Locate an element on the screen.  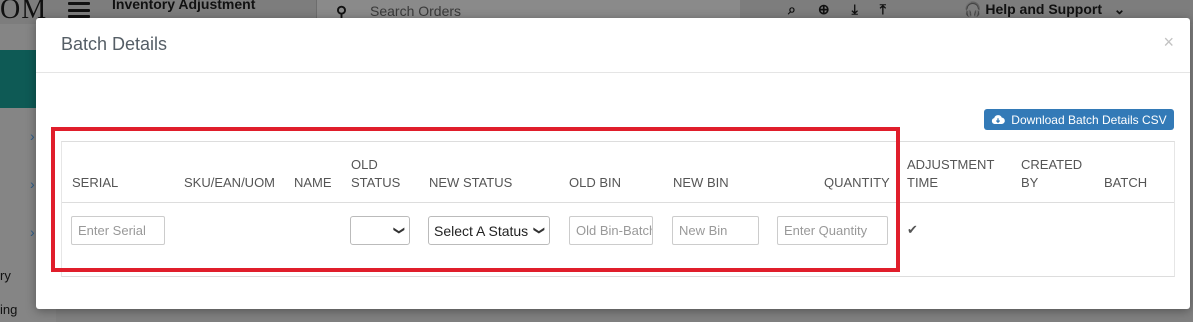
header-name: NAME is located at coordinates (313, 182).